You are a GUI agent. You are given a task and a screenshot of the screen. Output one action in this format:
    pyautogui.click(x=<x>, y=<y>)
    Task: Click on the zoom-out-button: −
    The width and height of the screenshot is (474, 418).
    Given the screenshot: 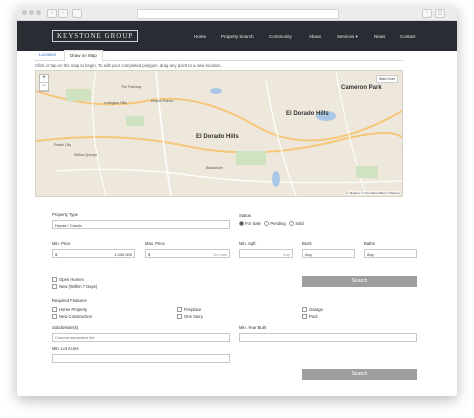 What is the action you would take?
    pyautogui.click(x=44, y=87)
    